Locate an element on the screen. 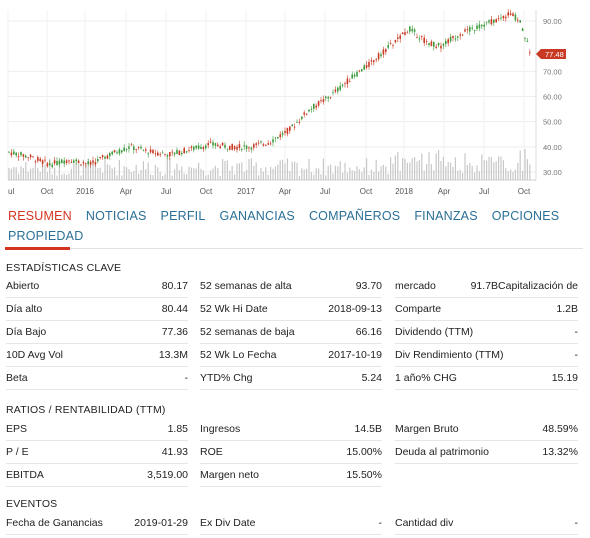 The image size is (590, 538). stat-value: 66.16 is located at coordinates (368, 332).